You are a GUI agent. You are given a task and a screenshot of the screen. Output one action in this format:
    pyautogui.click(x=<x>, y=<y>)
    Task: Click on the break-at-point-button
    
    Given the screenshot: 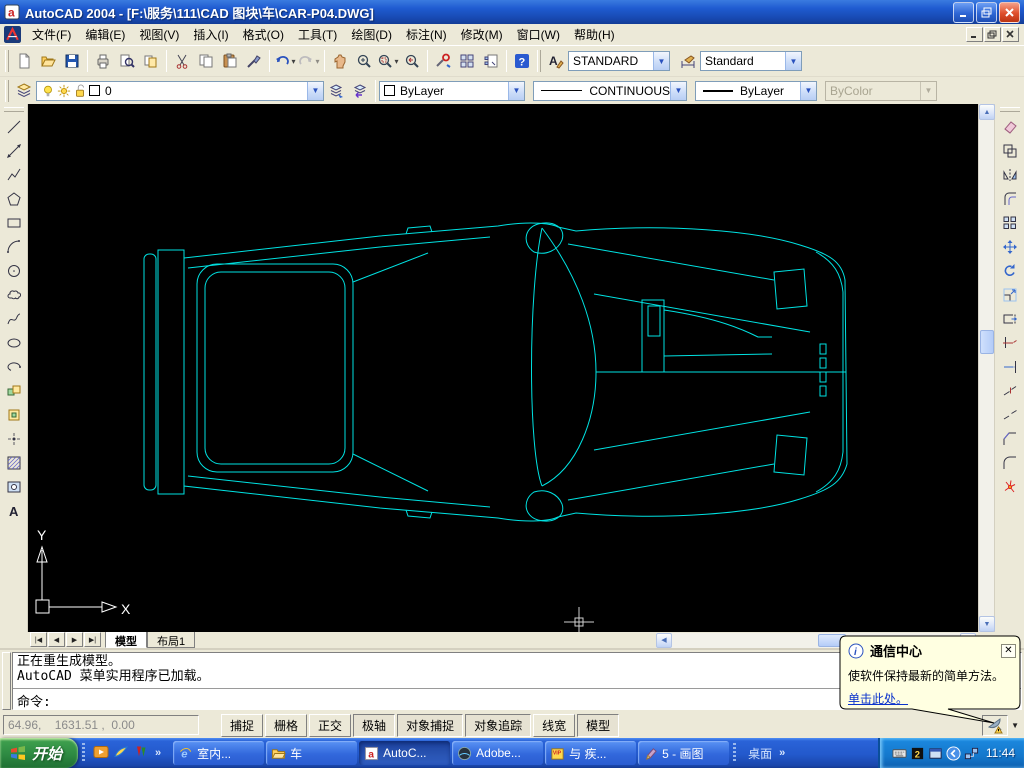 What is the action you would take?
    pyautogui.click(x=1010, y=390)
    